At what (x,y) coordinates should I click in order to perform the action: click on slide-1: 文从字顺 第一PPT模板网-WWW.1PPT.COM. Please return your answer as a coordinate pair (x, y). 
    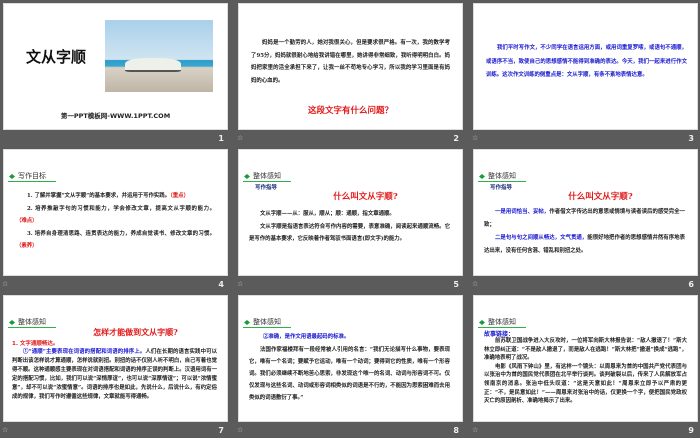
    Looking at the image, I should click on (115, 66).